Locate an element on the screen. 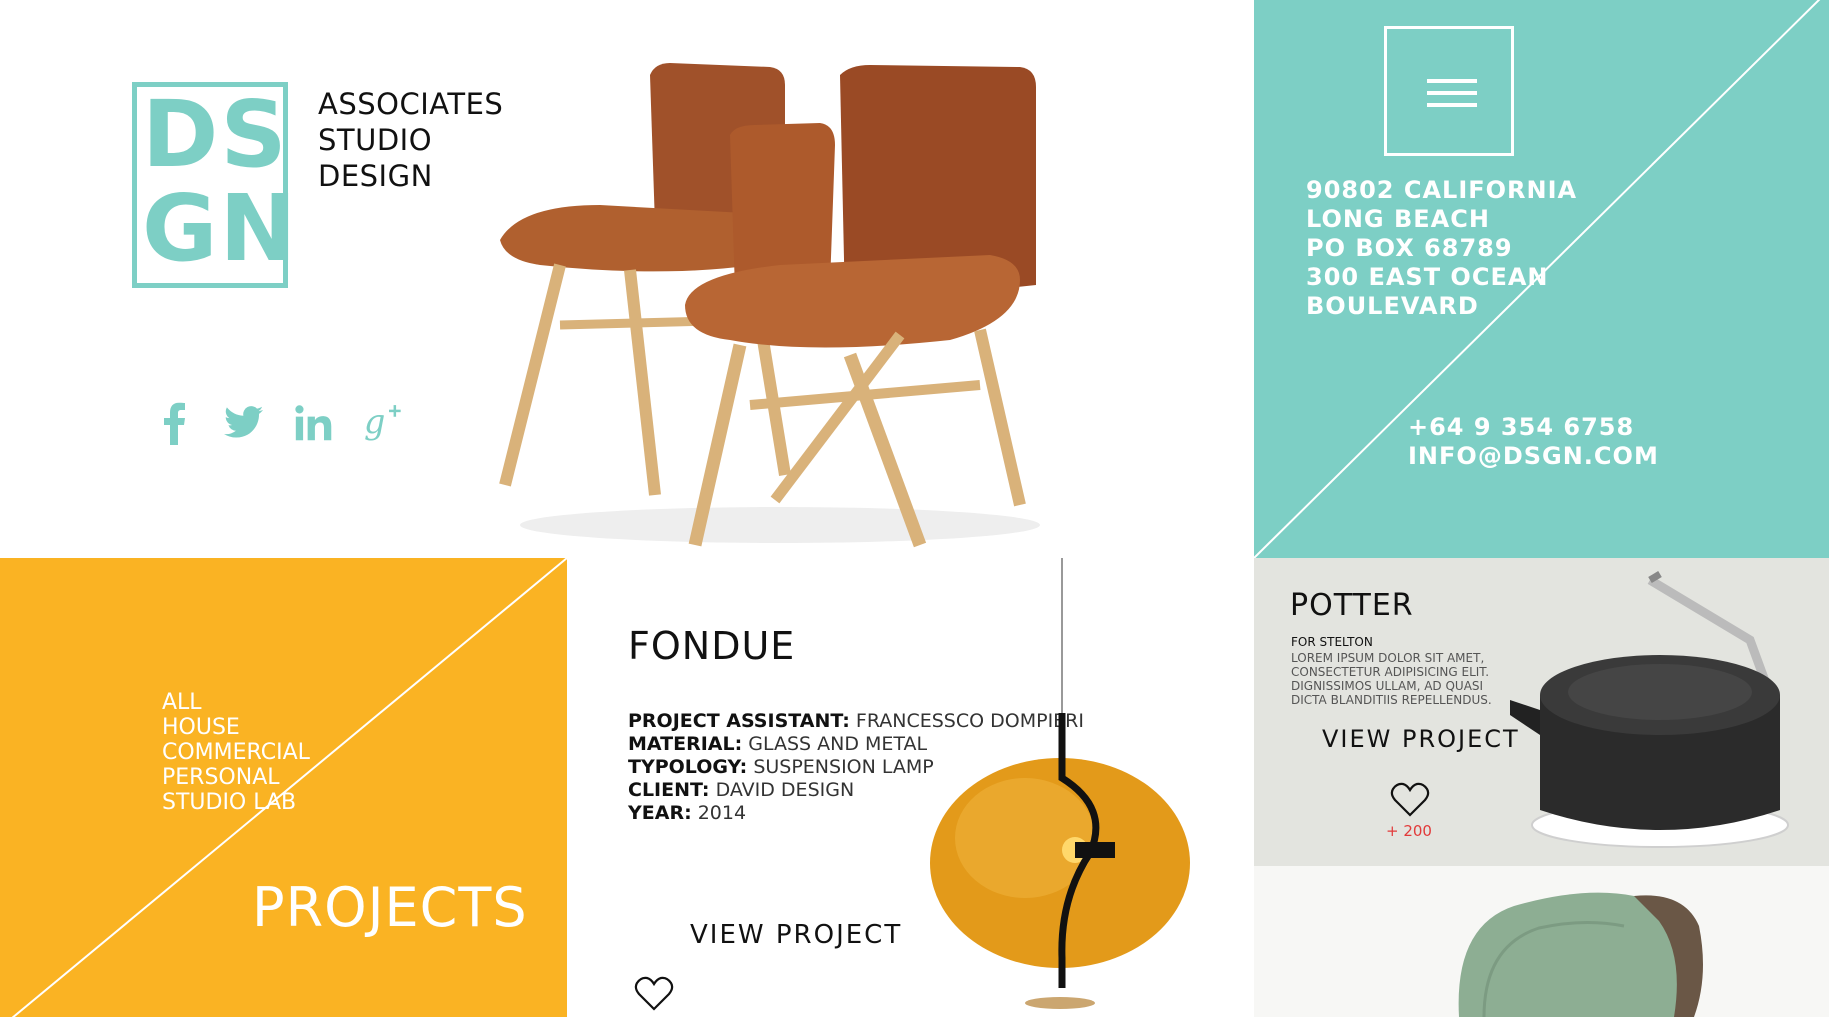 The width and height of the screenshot is (1829, 1017). email-link: INFO@DSGN.COM is located at coordinates (1533, 456).